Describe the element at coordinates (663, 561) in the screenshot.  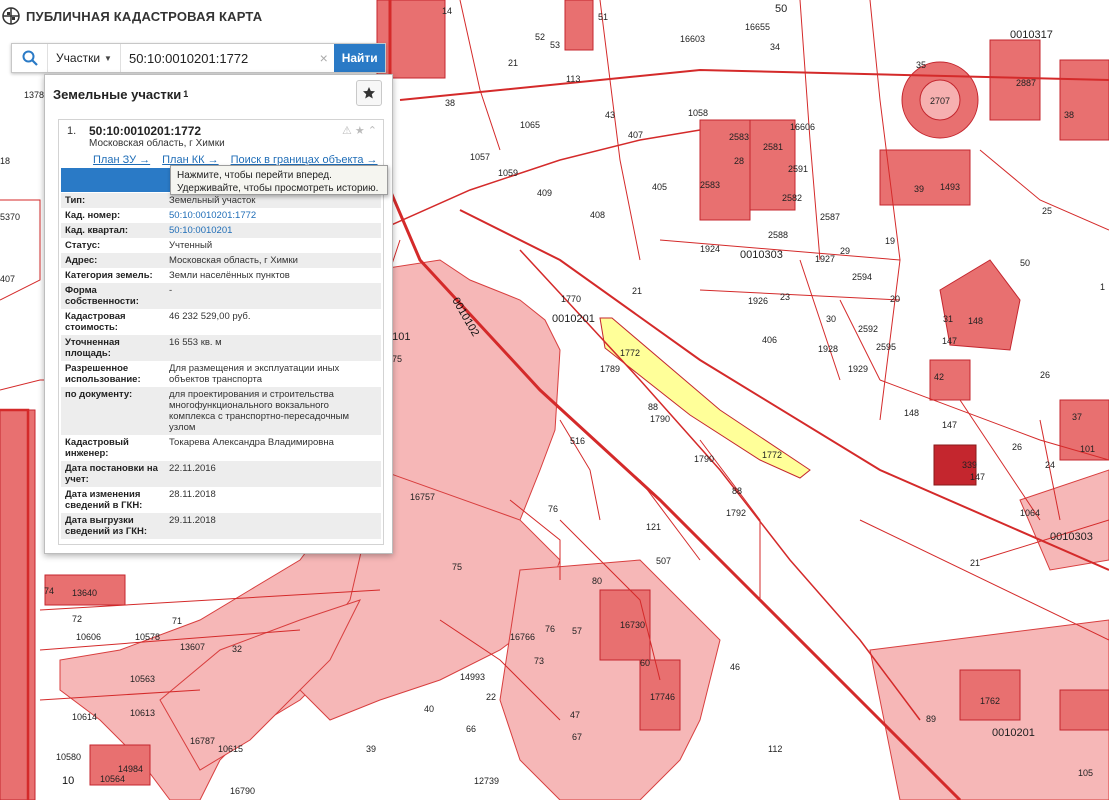
I see `svg-text: 507` at that location.